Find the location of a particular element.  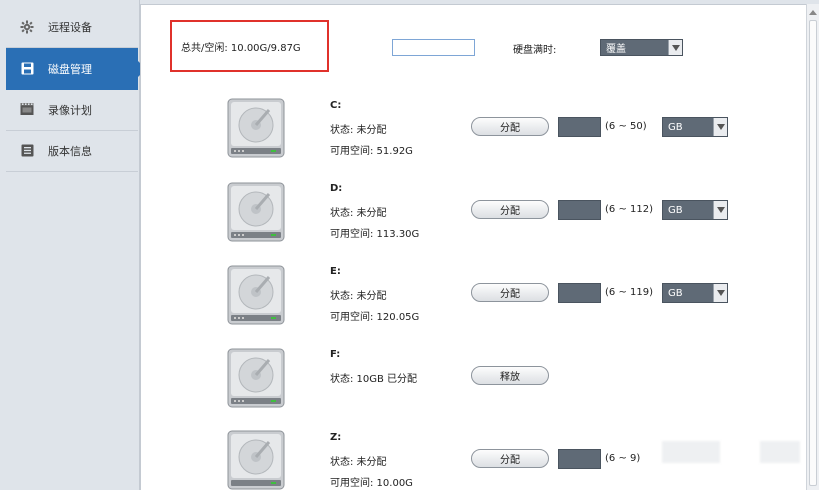

drive-name: F: is located at coordinates (335, 354).